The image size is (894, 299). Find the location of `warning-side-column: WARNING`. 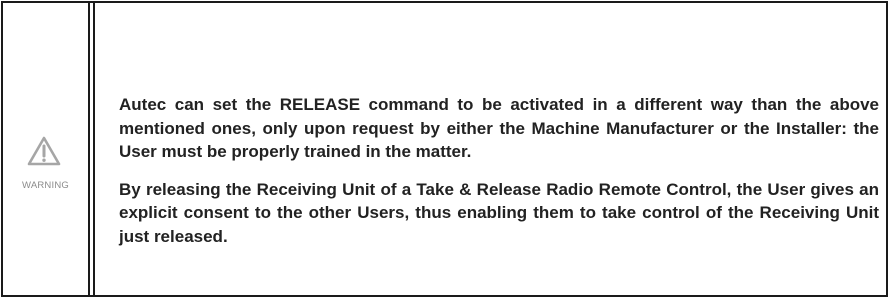

warning-side-column: WARNING is located at coordinates (45, 149).